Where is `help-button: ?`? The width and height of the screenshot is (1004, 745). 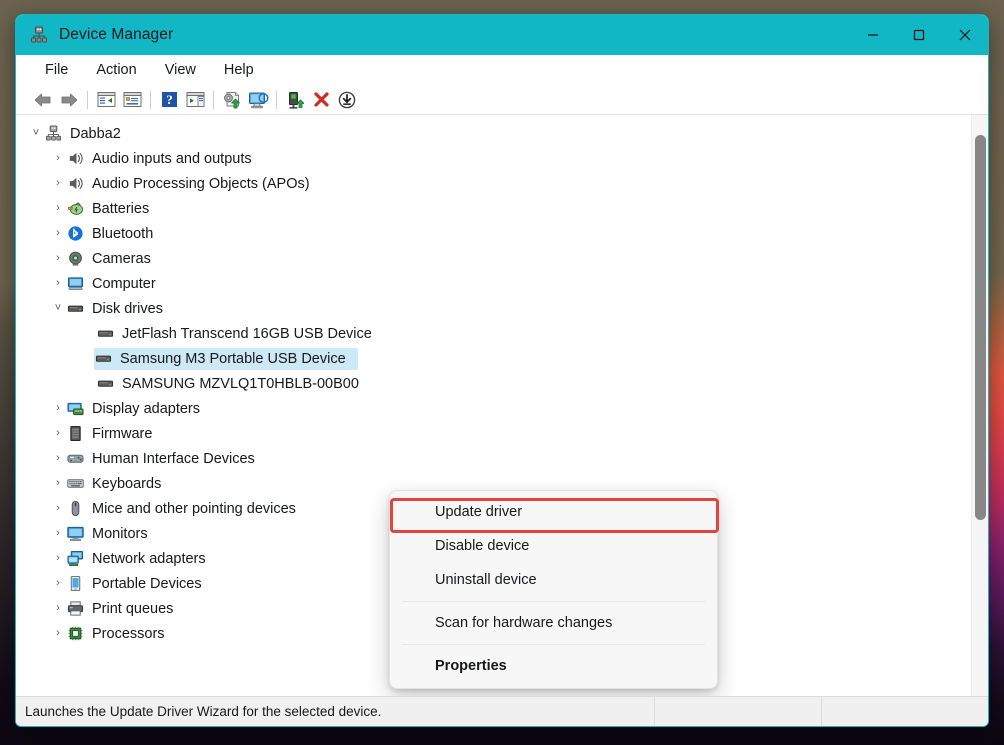 help-button: ? is located at coordinates (169, 100).